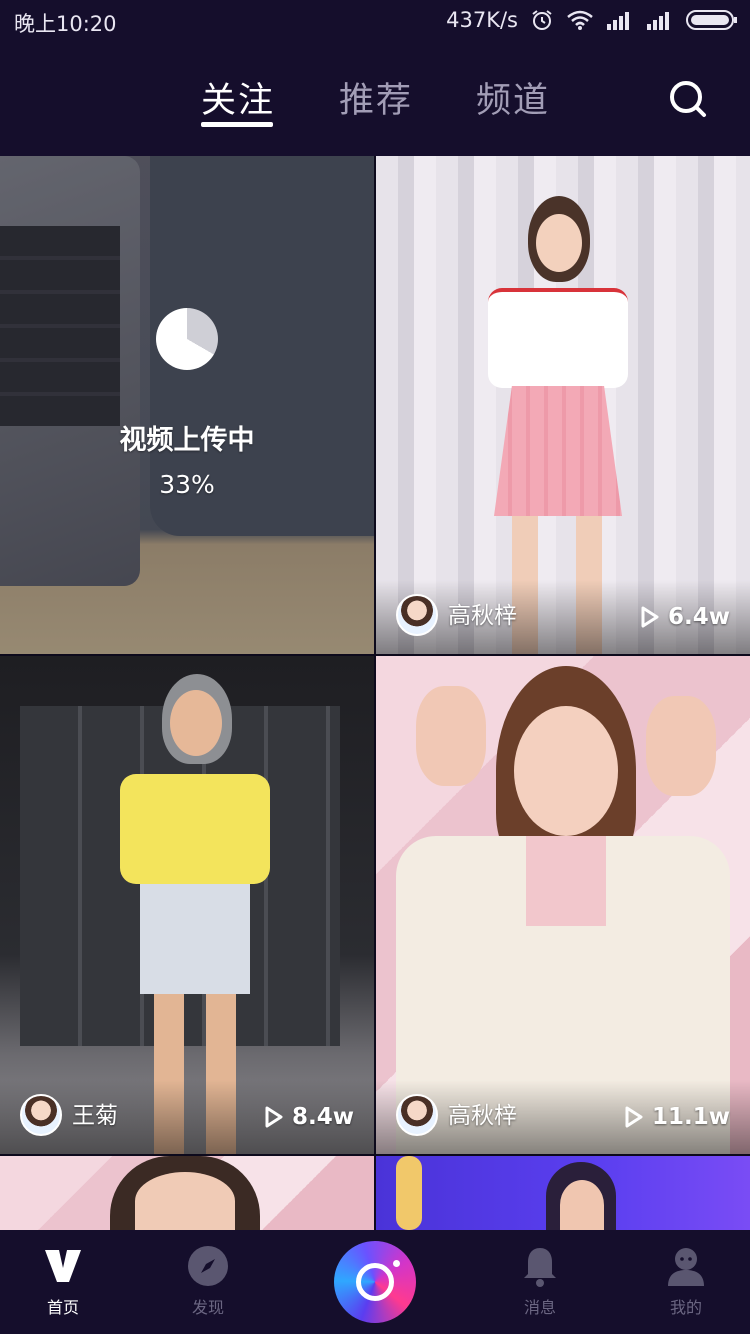 Image resolution: width=750 pixels, height=1334 pixels. I want to click on nav-profile: 我的, so click(686, 1281).